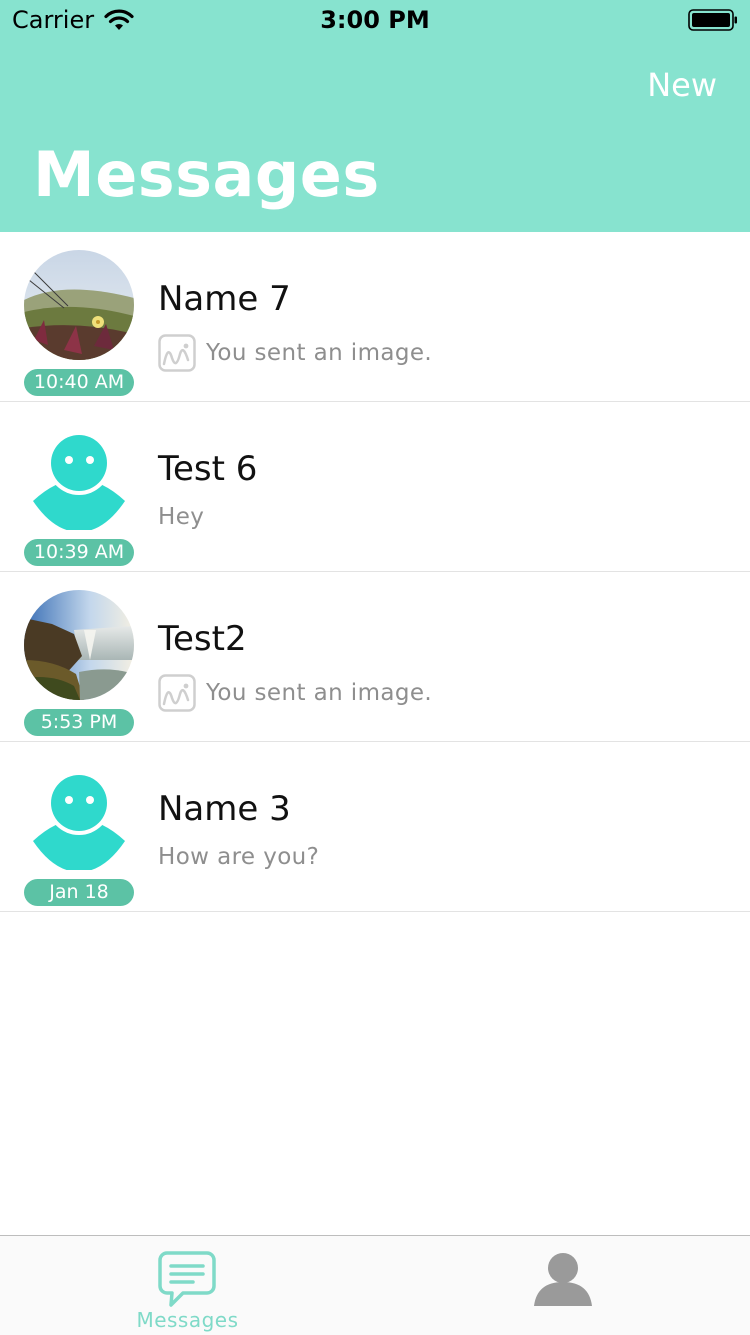 Image resolution: width=750 pixels, height=1335 pixels. I want to click on conversation-row: 5:53 PM Test2 You sent an image., so click(375, 657).